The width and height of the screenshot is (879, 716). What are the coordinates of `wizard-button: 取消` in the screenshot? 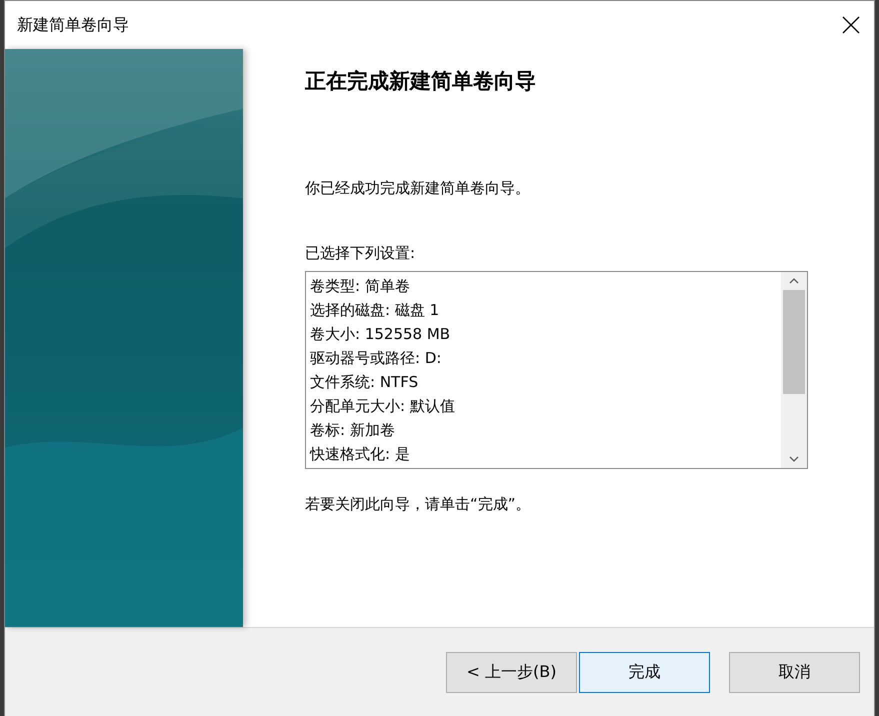 It's located at (794, 672).